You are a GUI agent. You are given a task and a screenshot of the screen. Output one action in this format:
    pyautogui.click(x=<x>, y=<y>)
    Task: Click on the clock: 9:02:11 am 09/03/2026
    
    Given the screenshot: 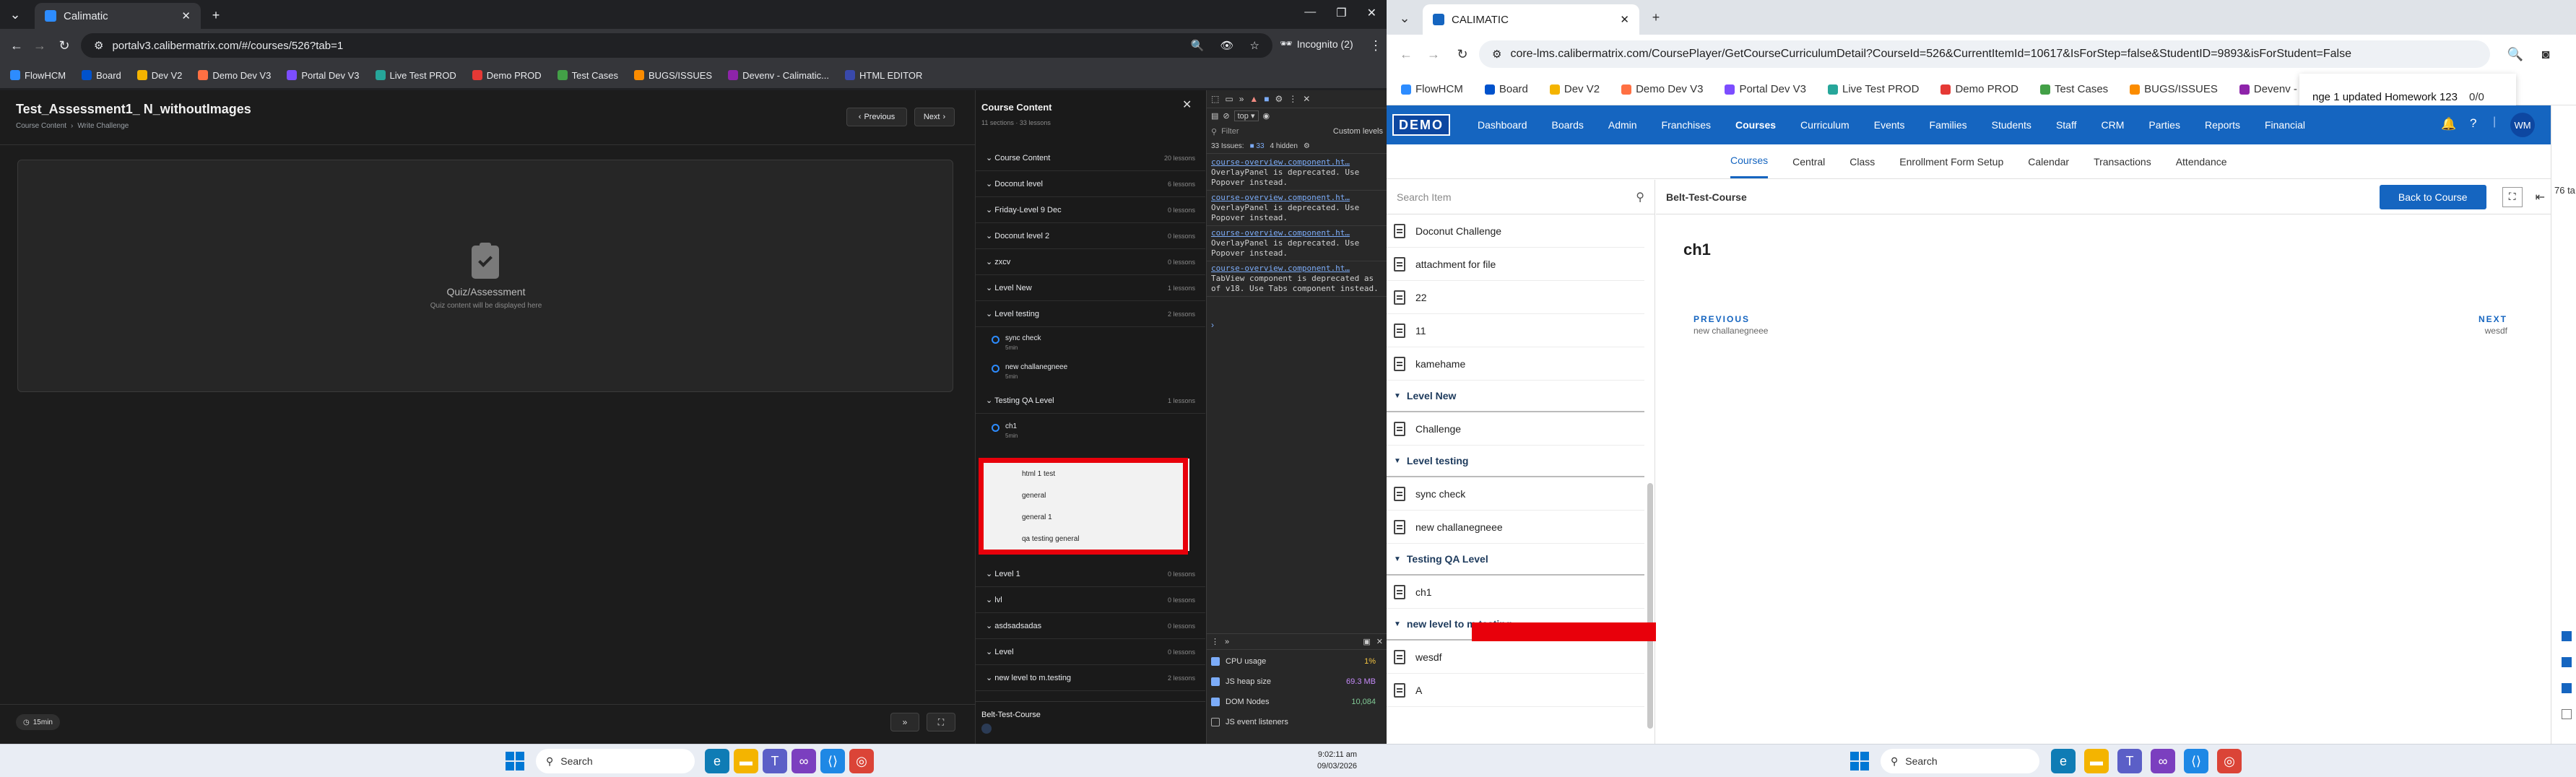 What is the action you would take?
    pyautogui.click(x=1337, y=760)
    